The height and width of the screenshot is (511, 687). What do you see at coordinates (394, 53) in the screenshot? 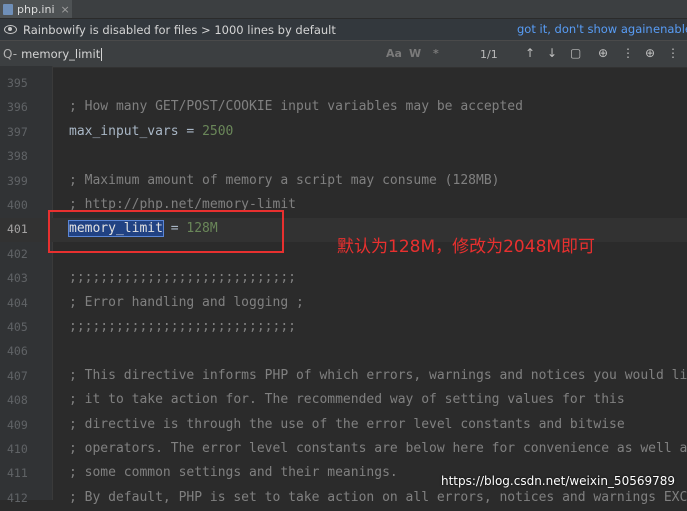
I see `match-case-toggle: Aa` at bounding box center [394, 53].